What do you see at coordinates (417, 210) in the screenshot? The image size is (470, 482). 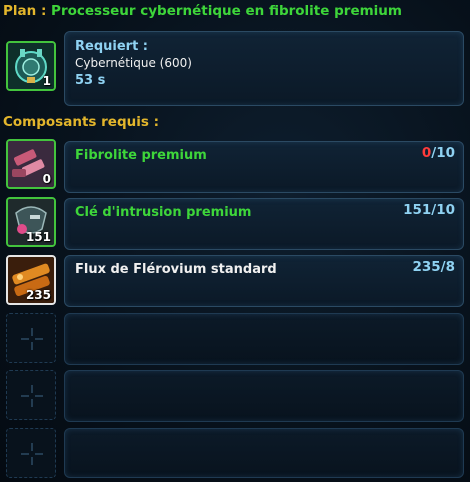 I see `component-have-2: 151` at bounding box center [417, 210].